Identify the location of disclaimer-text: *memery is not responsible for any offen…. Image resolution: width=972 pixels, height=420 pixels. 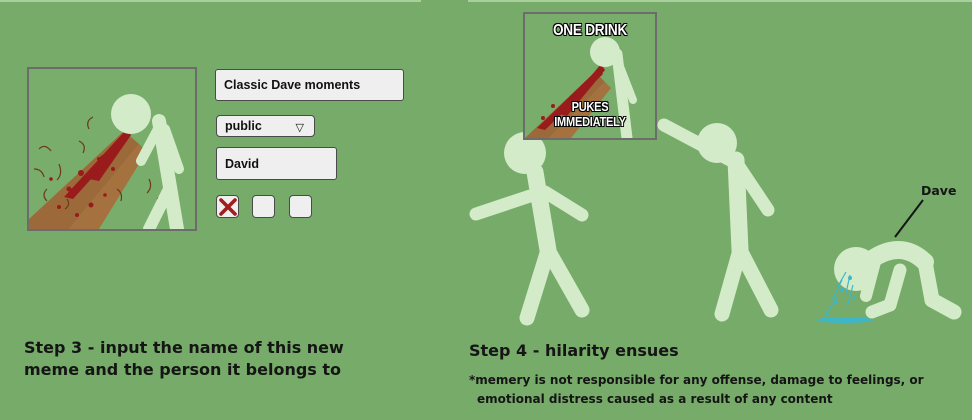
(714, 390).